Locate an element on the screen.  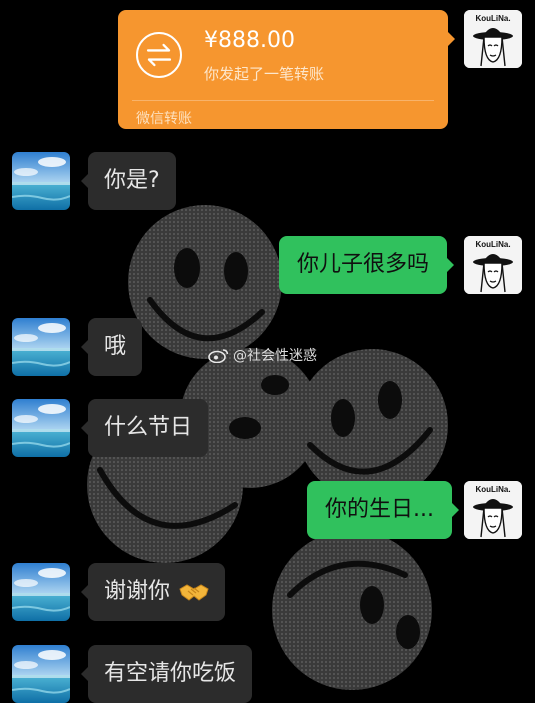
transfer-footer: 微信转账 is located at coordinates (164, 119).